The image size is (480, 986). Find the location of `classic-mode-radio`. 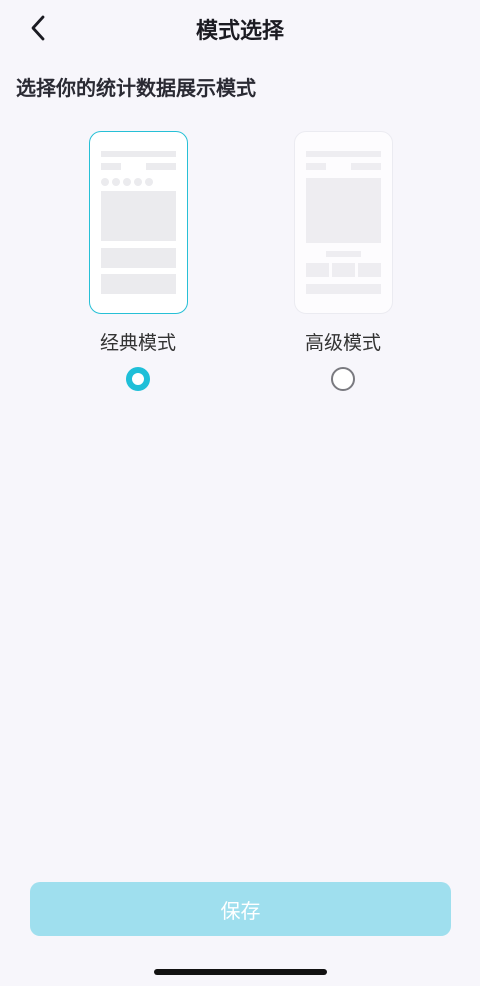

classic-mode-radio is located at coordinates (138, 379).